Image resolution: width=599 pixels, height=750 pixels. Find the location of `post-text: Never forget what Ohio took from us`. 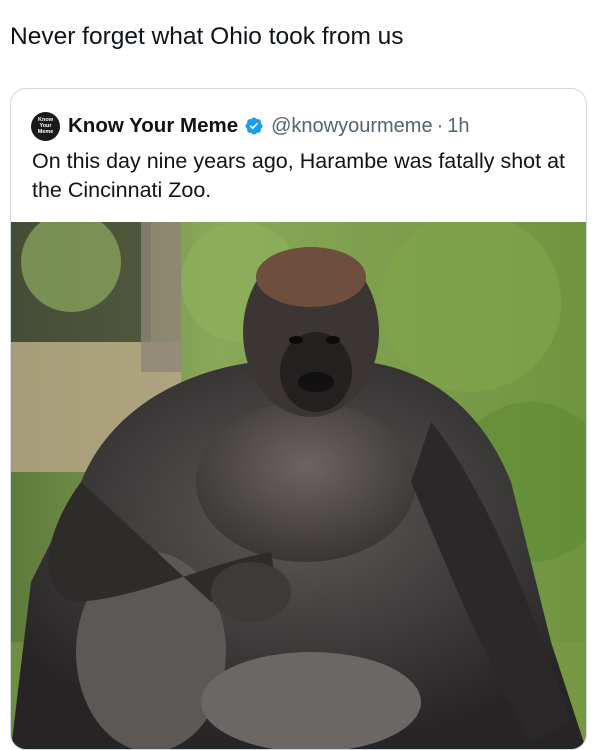

post-text: Never forget what Ohio took from us is located at coordinates (207, 36).